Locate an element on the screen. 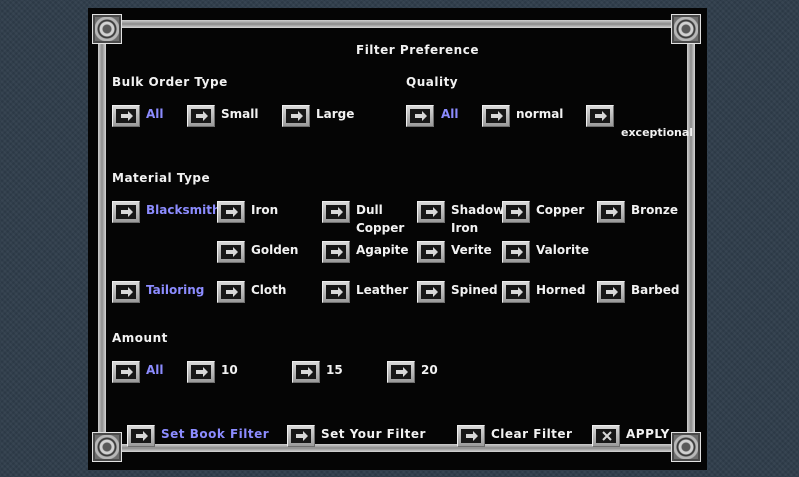 Image resolution: width=799 pixels, height=477 pixels. bod-type-large-button is located at coordinates (296, 116).